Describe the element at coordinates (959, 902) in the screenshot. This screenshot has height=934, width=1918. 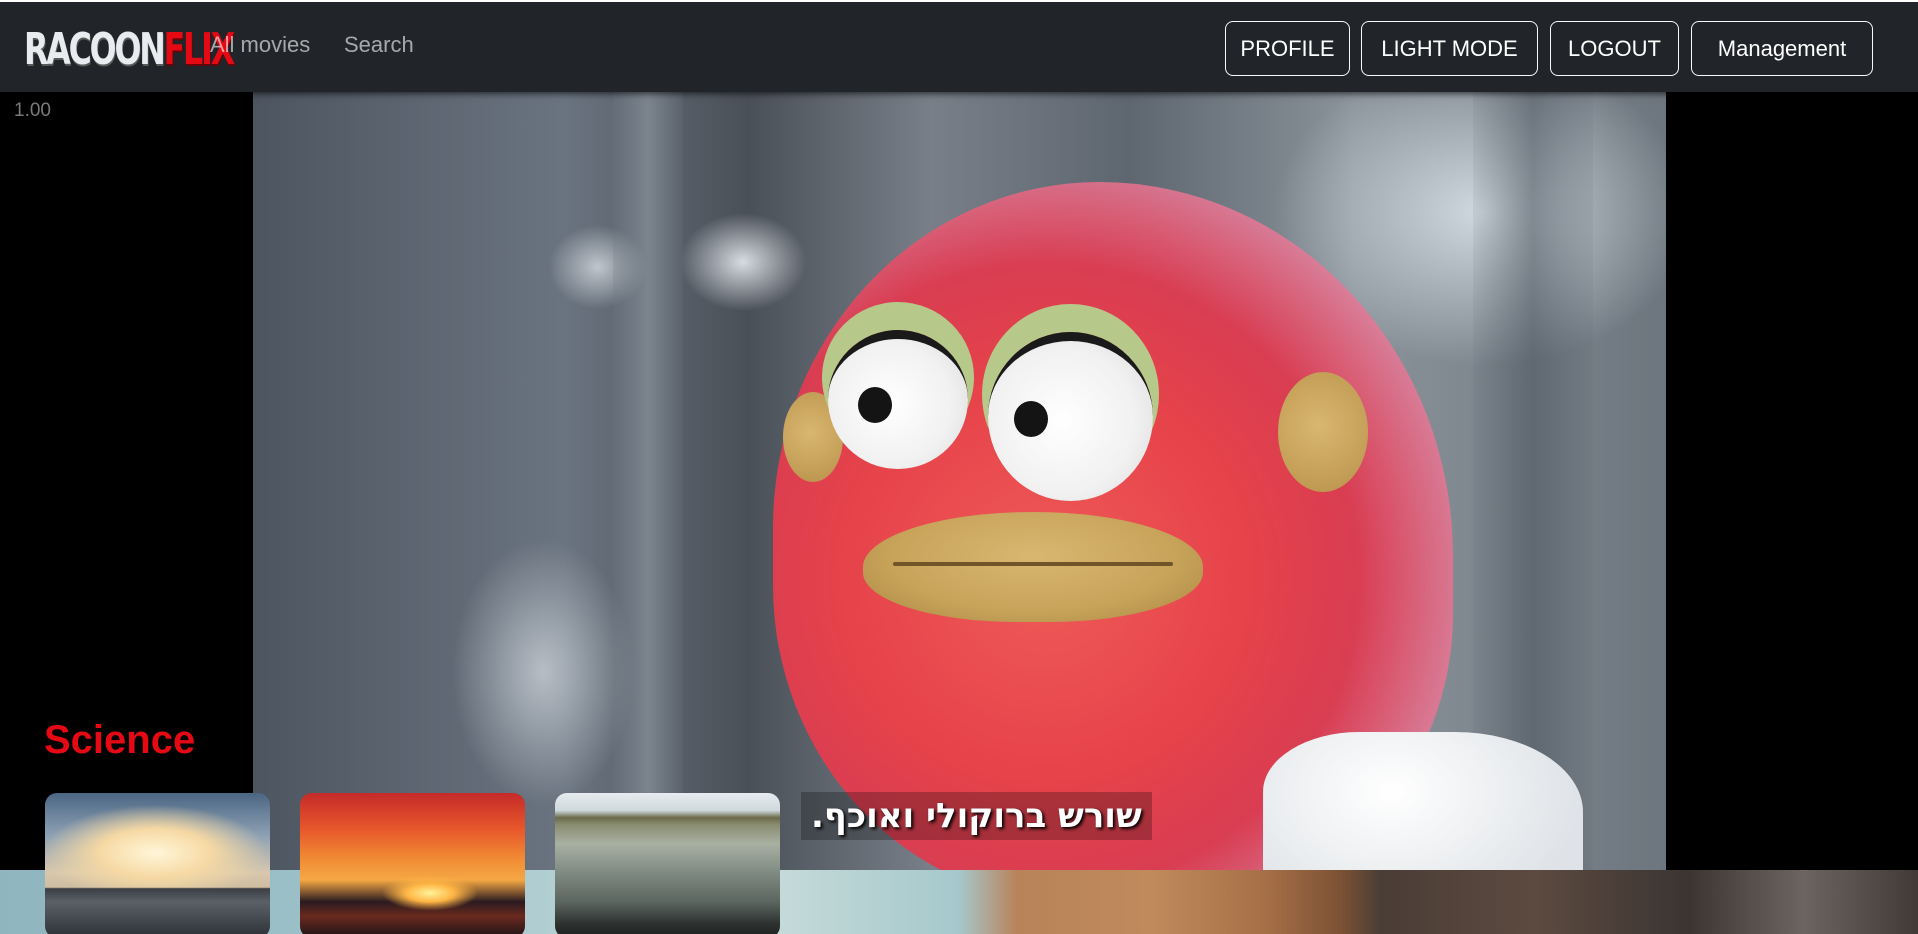
I see `hero-background-strip` at that location.